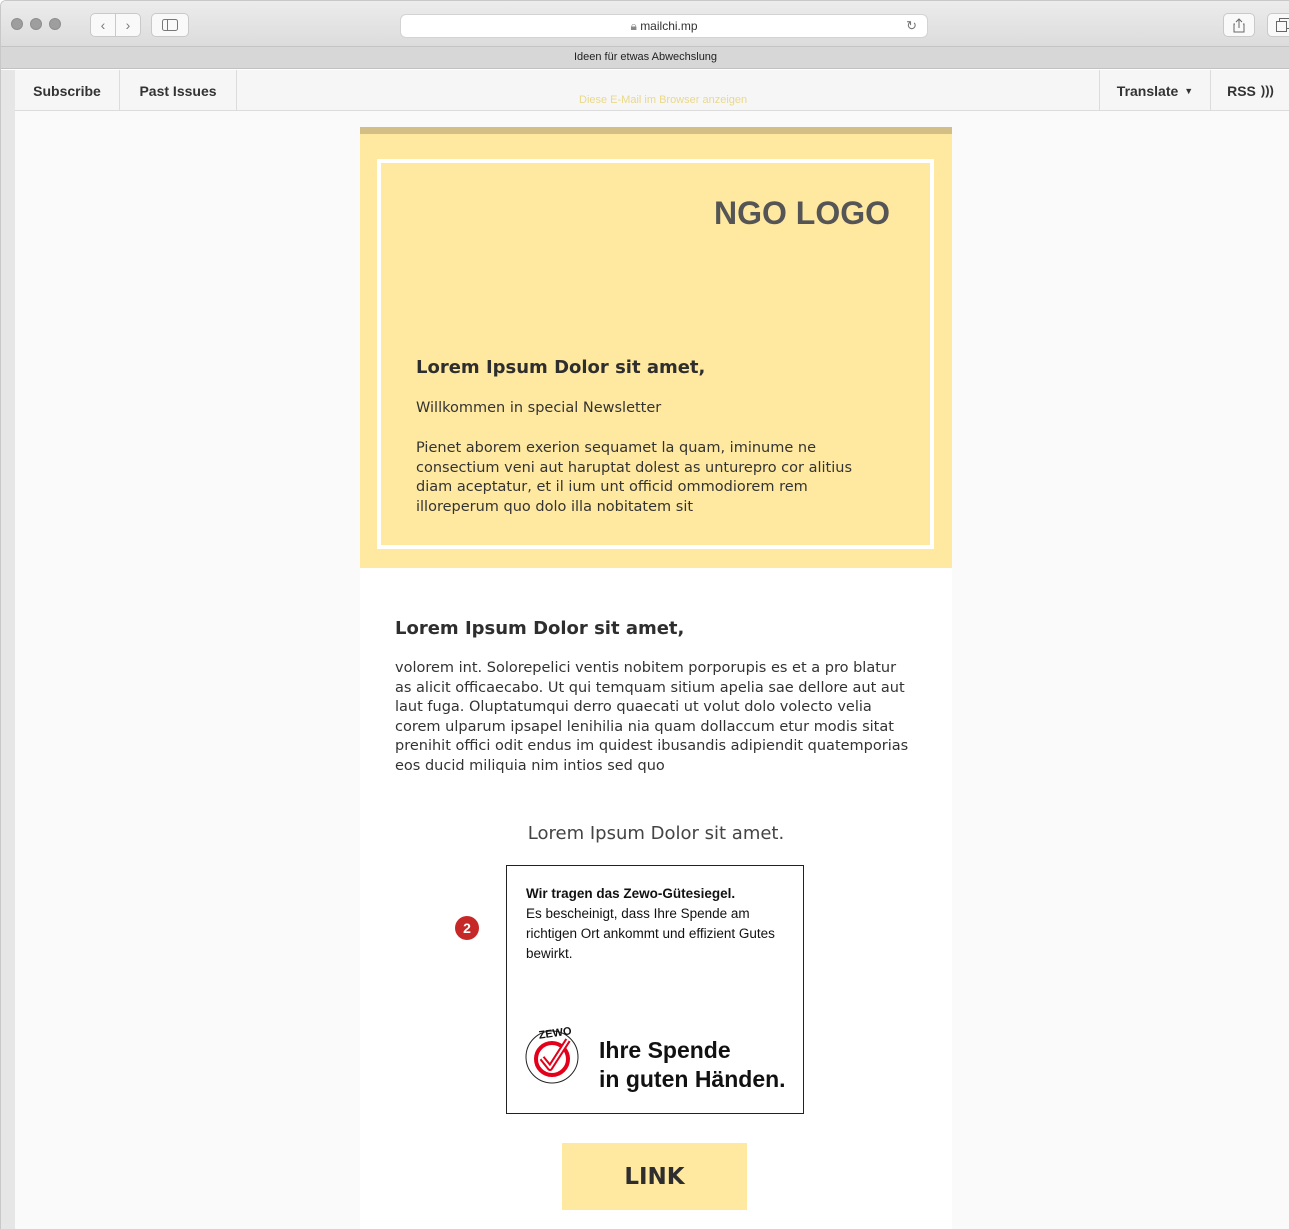 This screenshot has width=1289, height=1229. What do you see at coordinates (552, 1055) in the screenshot?
I see `zewo-logo-icon: ZEWO` at bounding box center [552, 1055].